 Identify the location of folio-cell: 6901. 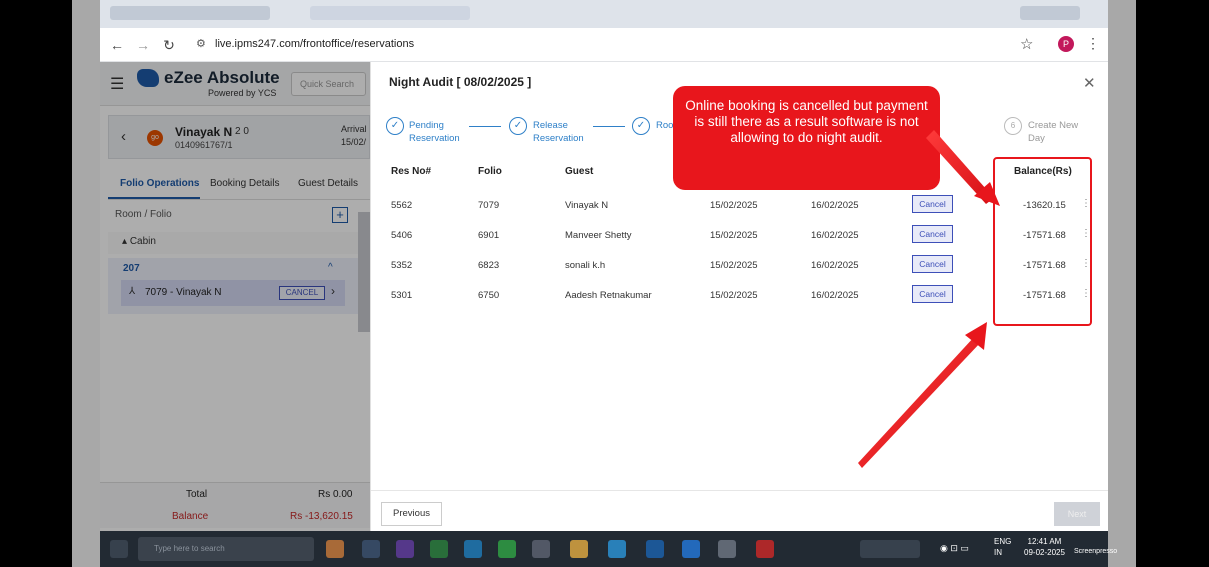
(489, 235).